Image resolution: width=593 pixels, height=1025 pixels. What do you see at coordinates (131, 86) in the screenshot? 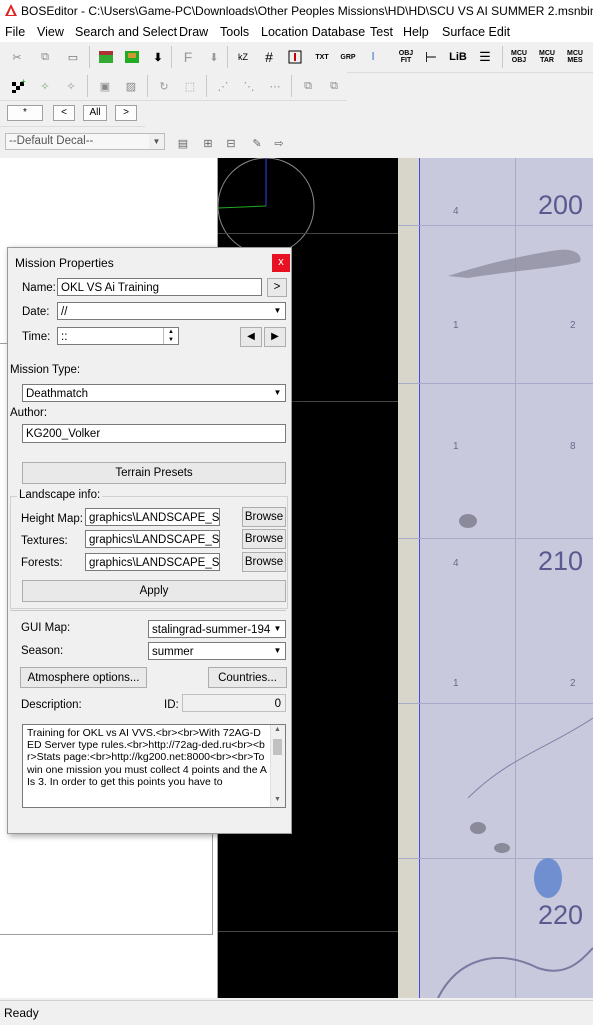
I see `picture-icon: ▨` at bounding box center [131, 86].